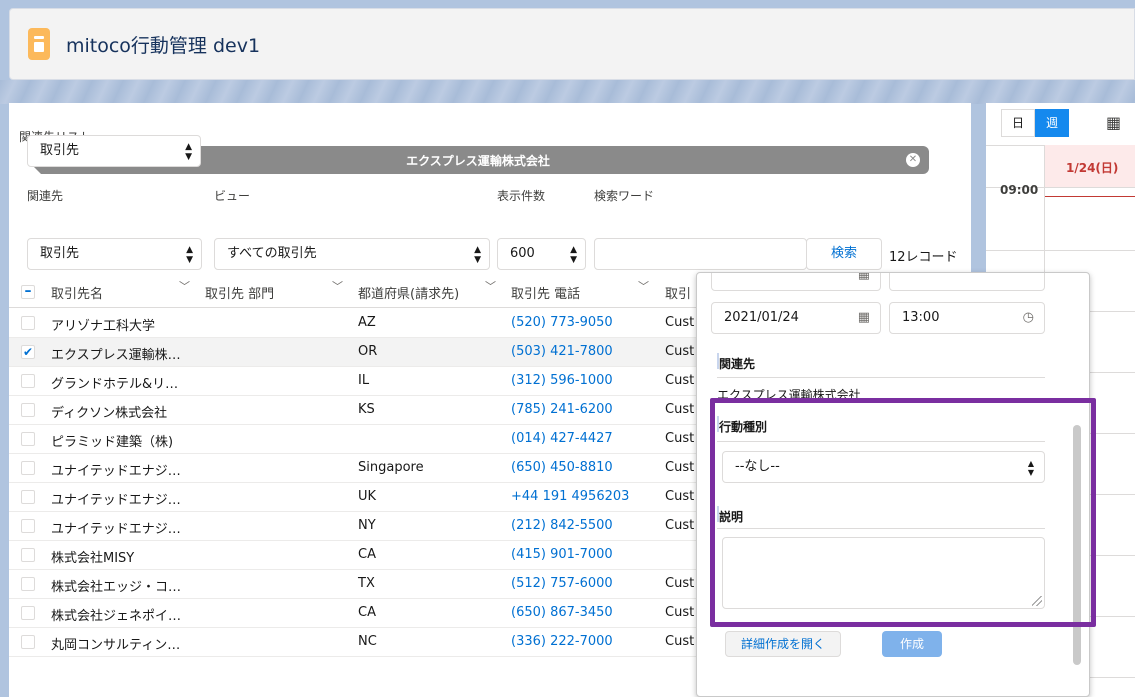 This screenshot has height=697, width=1135. Describe the element at coordinates (1090, 196) in the screenshot. I see `current-time-line` at that location.